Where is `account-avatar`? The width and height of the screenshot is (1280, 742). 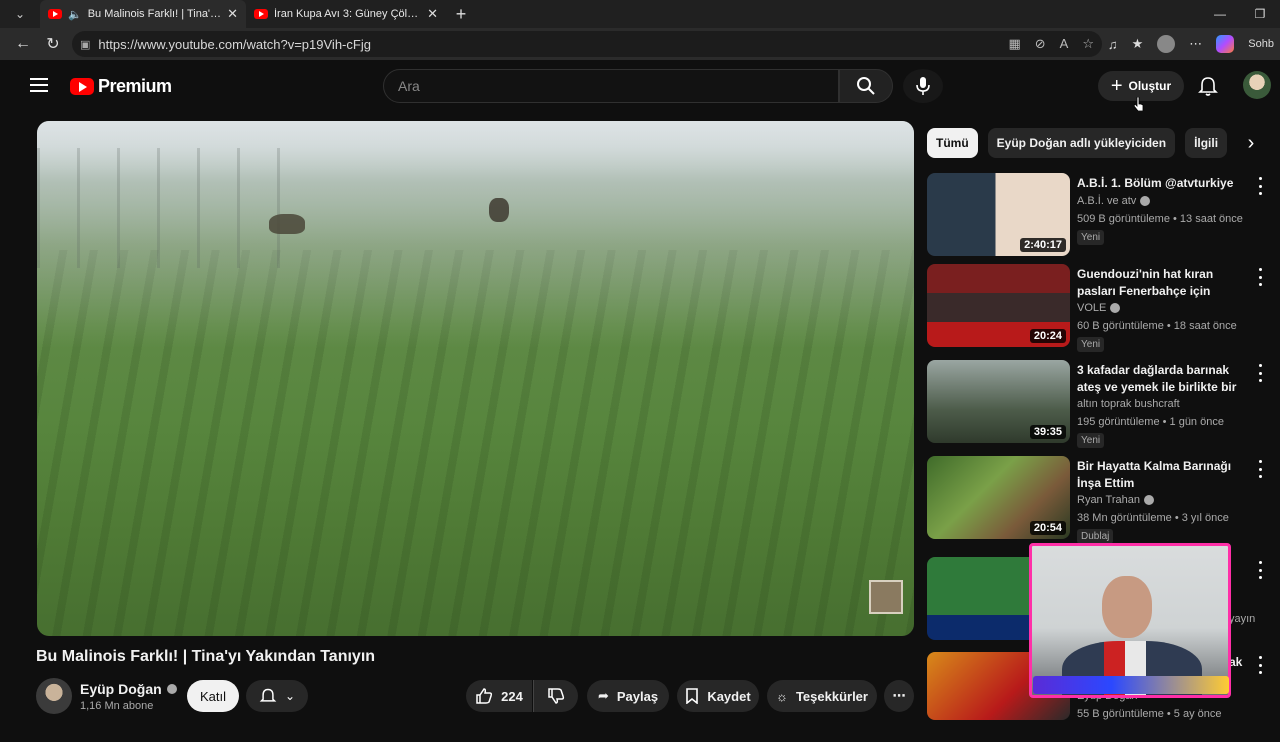 account-avatar is located at coordinates (1257, 85).